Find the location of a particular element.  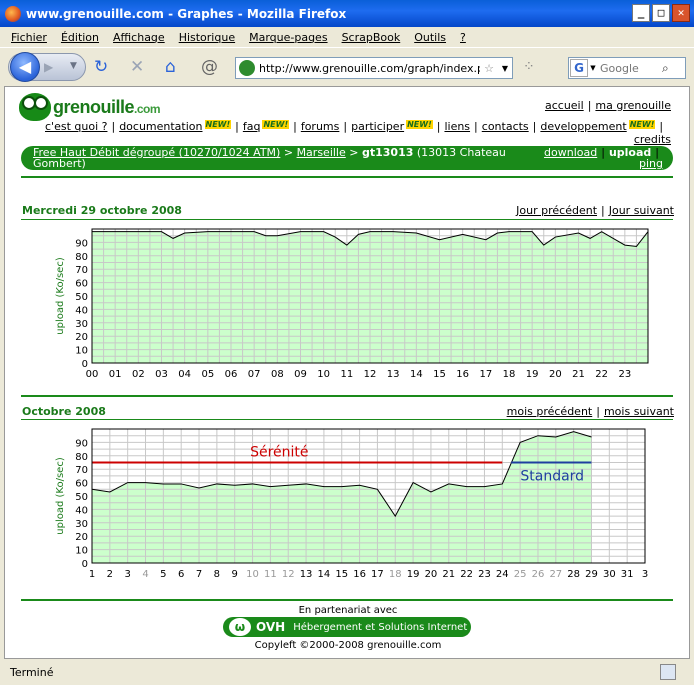

link-ping: ping is located at coordinates (651, 163).